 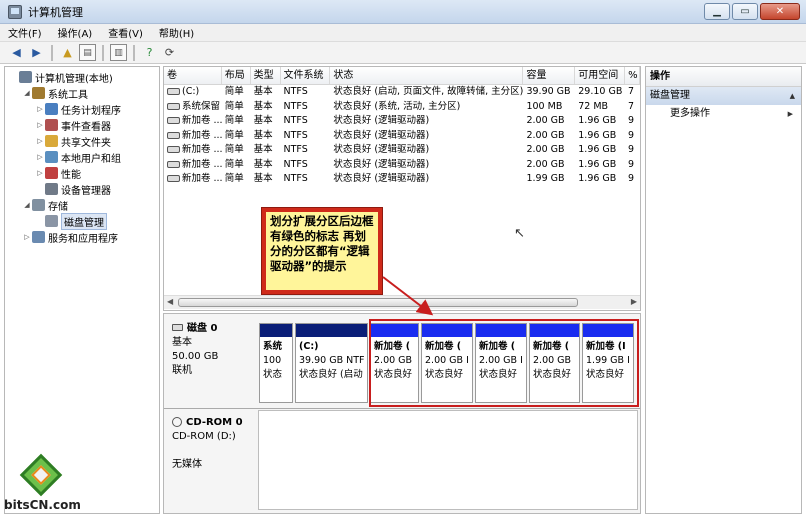 I want to click on cell-capacity: 39.90 GB, so click(x=548, y=91).